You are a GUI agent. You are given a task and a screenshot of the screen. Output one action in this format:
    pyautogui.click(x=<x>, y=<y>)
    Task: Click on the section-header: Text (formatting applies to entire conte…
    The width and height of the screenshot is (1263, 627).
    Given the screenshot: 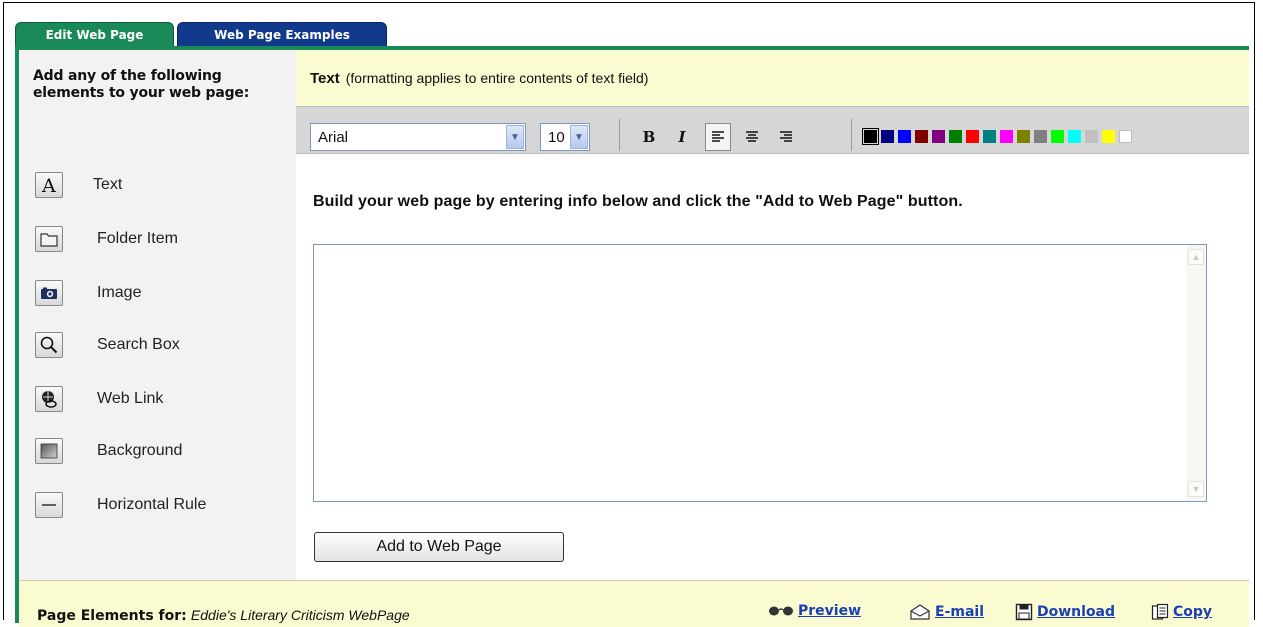 What is the action you would take?
    pyautogui.click(x=772, y=78)
    